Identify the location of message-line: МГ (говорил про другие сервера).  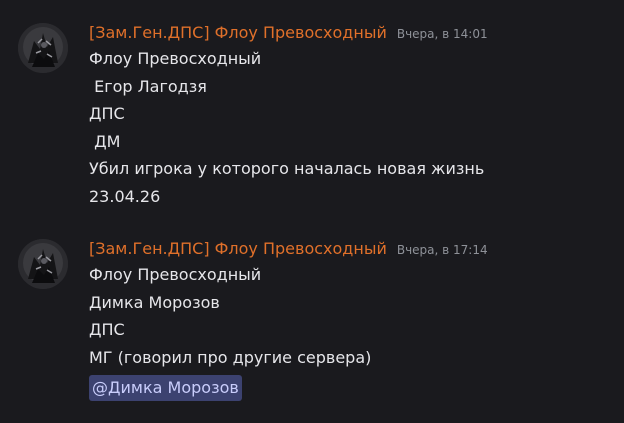
(230, 357).